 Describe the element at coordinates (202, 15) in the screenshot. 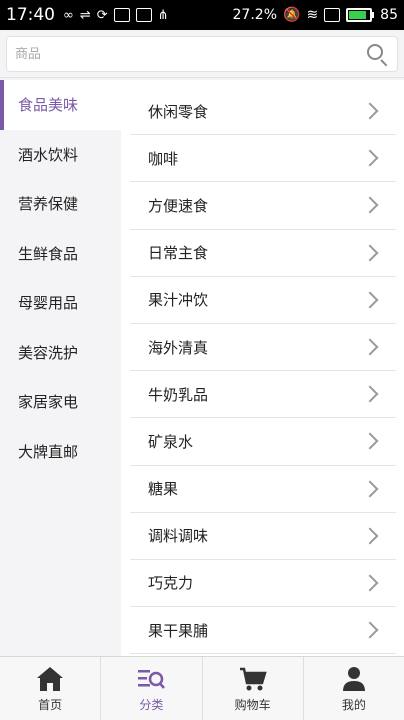

I see `status-bar: 17:40 ∞ ⇌ ⟳ ⋔ 27.2% 🔕 ≋ 85` at that location.